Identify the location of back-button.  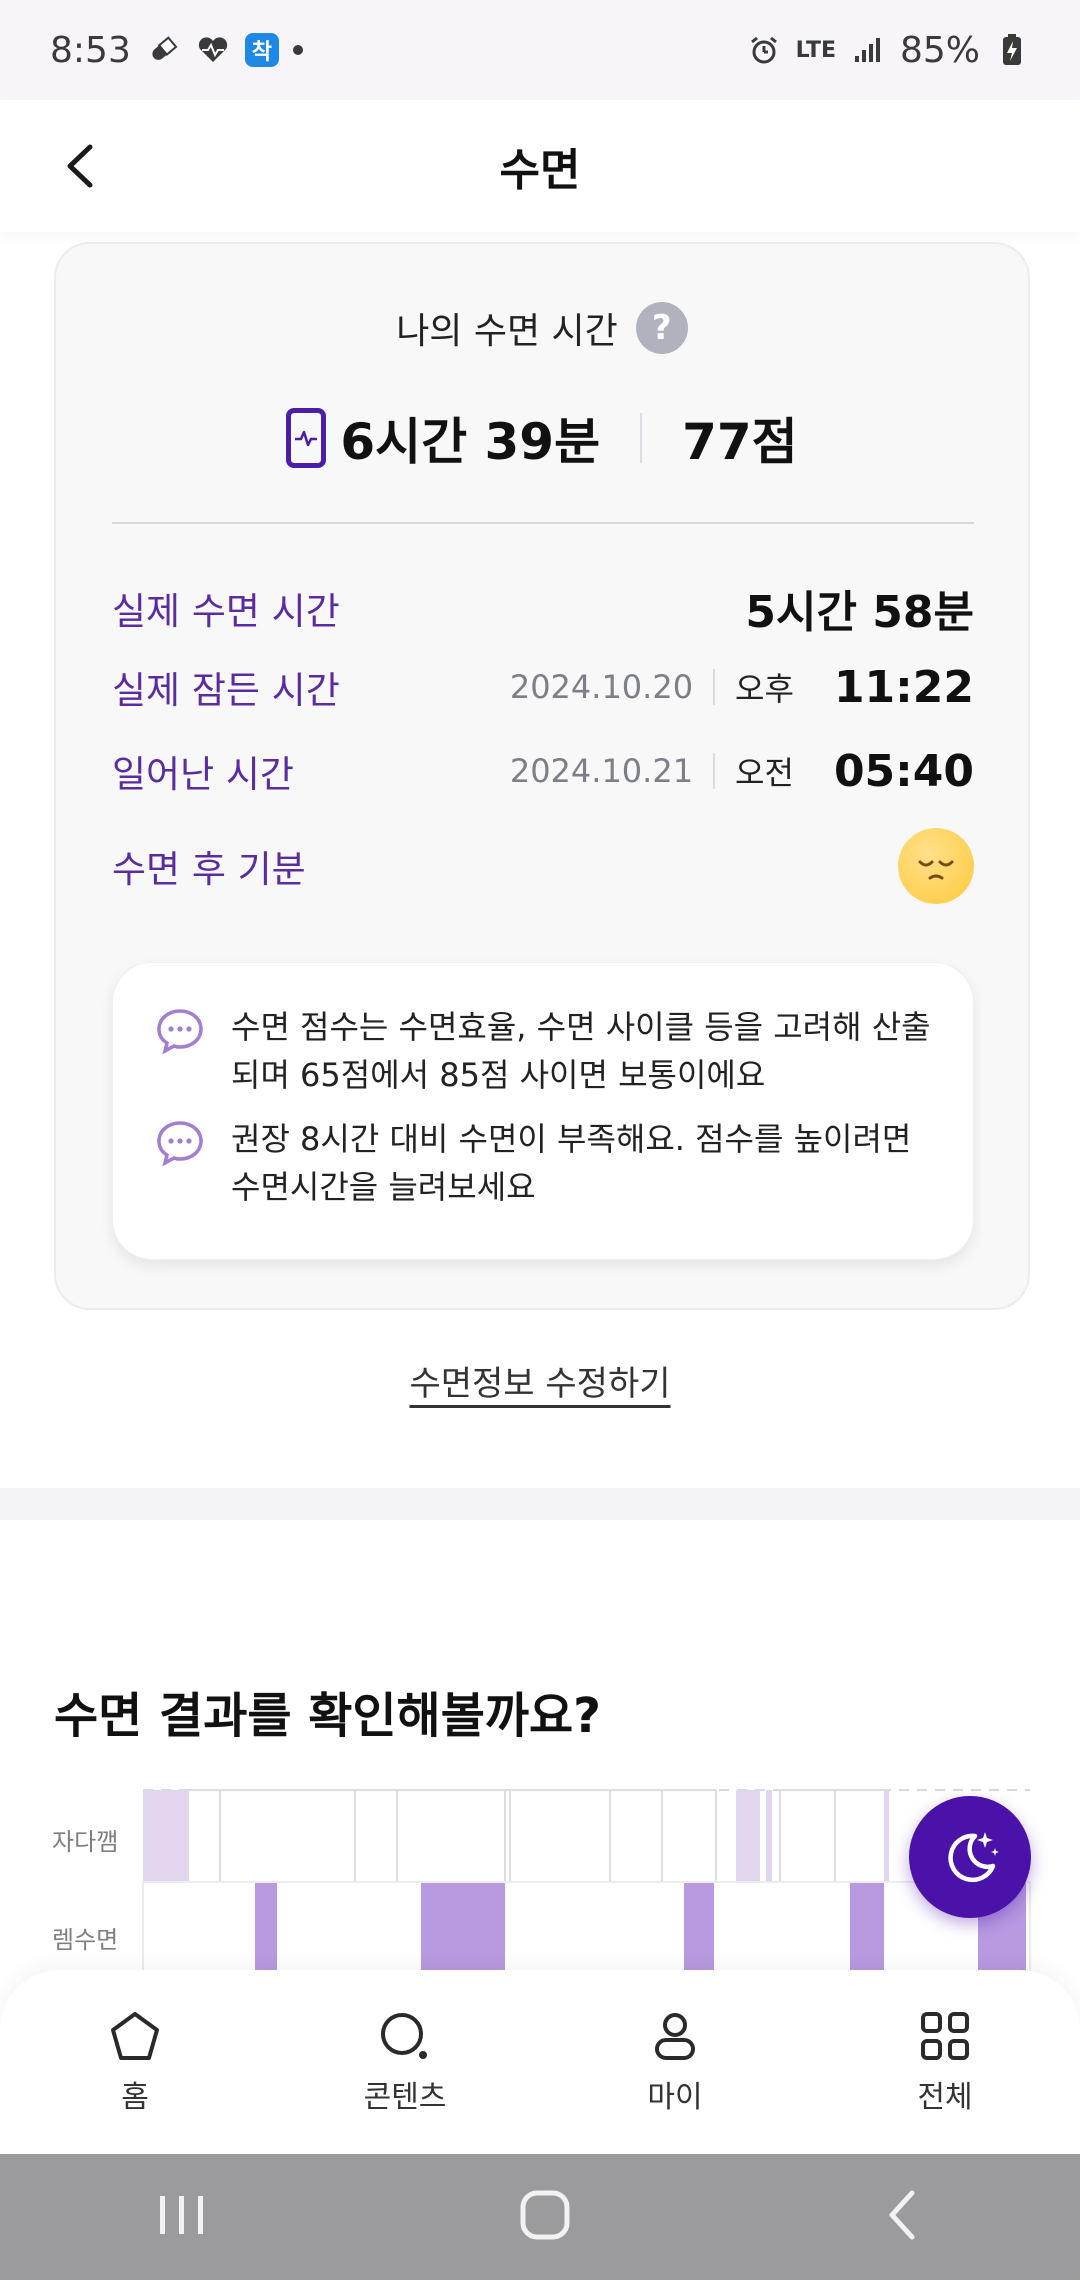
(80, 166).